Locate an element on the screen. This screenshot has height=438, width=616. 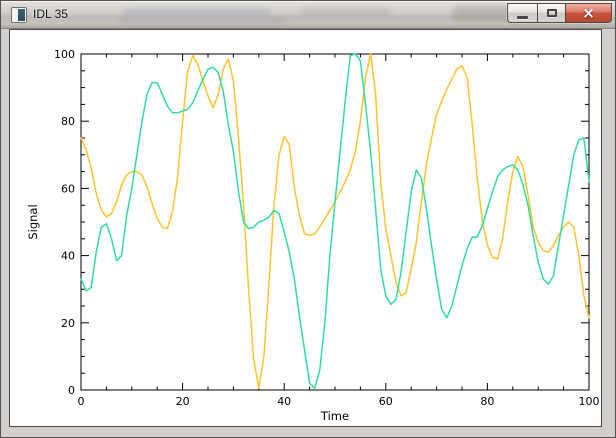
maximize-button is located at coordinates (551, 13).